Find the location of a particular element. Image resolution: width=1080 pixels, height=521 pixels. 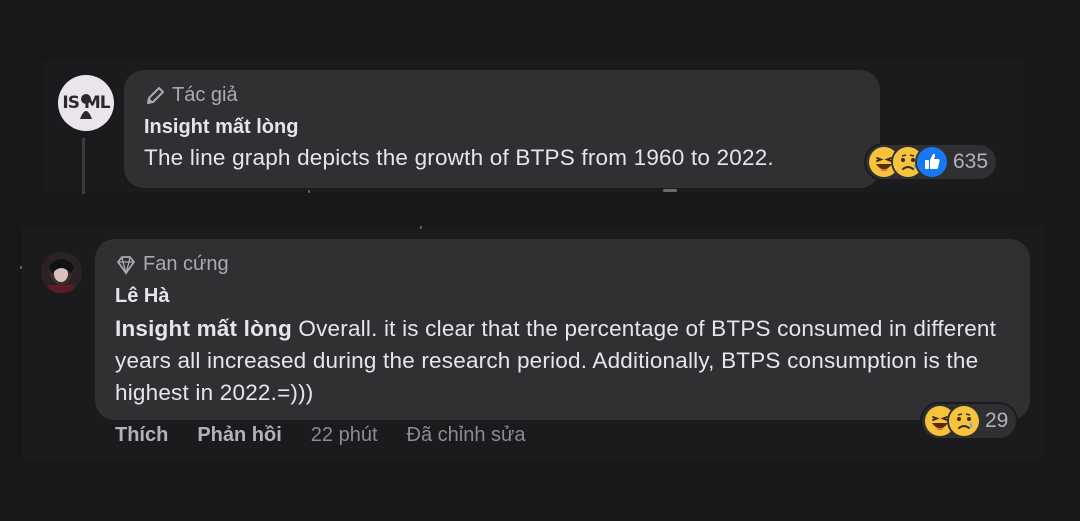

comment-author: Insight mất lòng is located at coordinates (221, 127).